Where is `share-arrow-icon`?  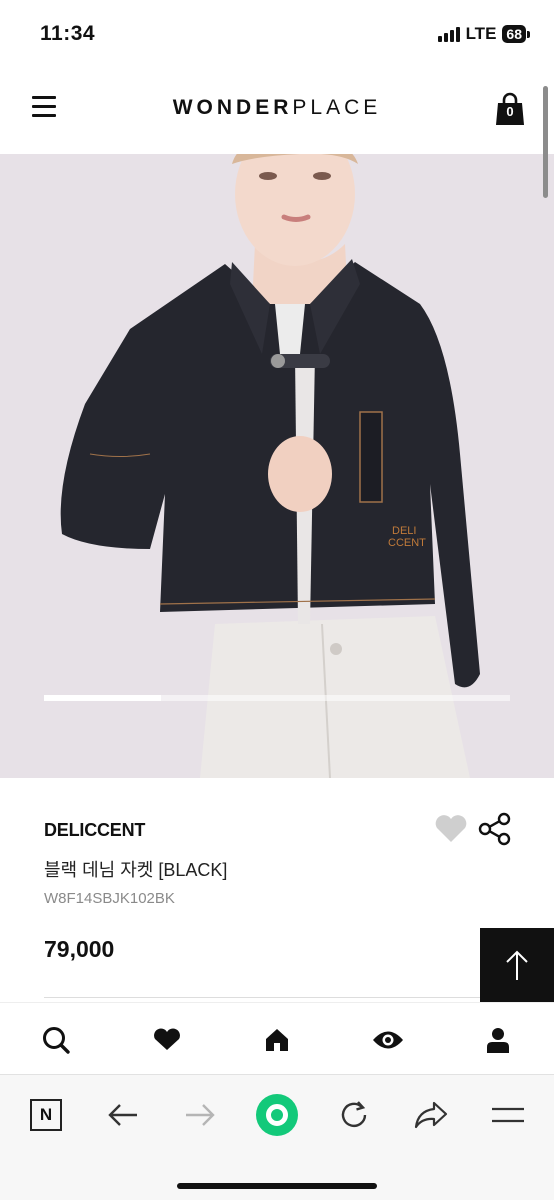 share-arrow-icon is located at coordinates (431, 1115).